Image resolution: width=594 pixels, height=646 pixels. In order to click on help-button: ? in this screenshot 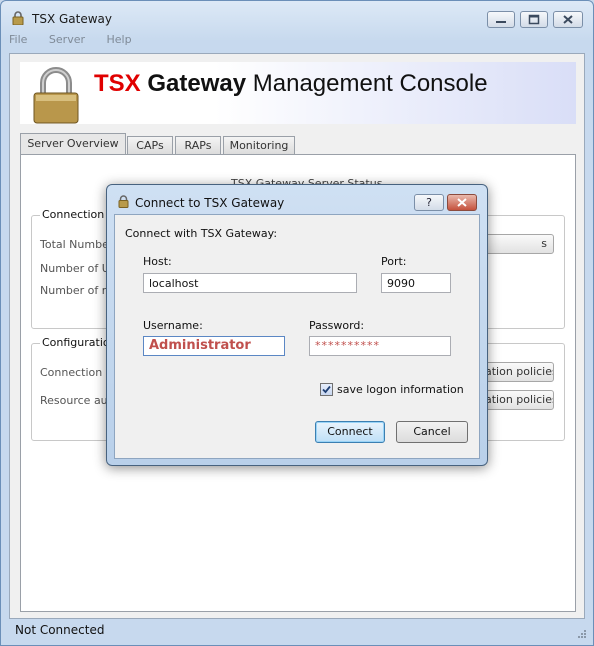, I will do `click(429, 202)`.